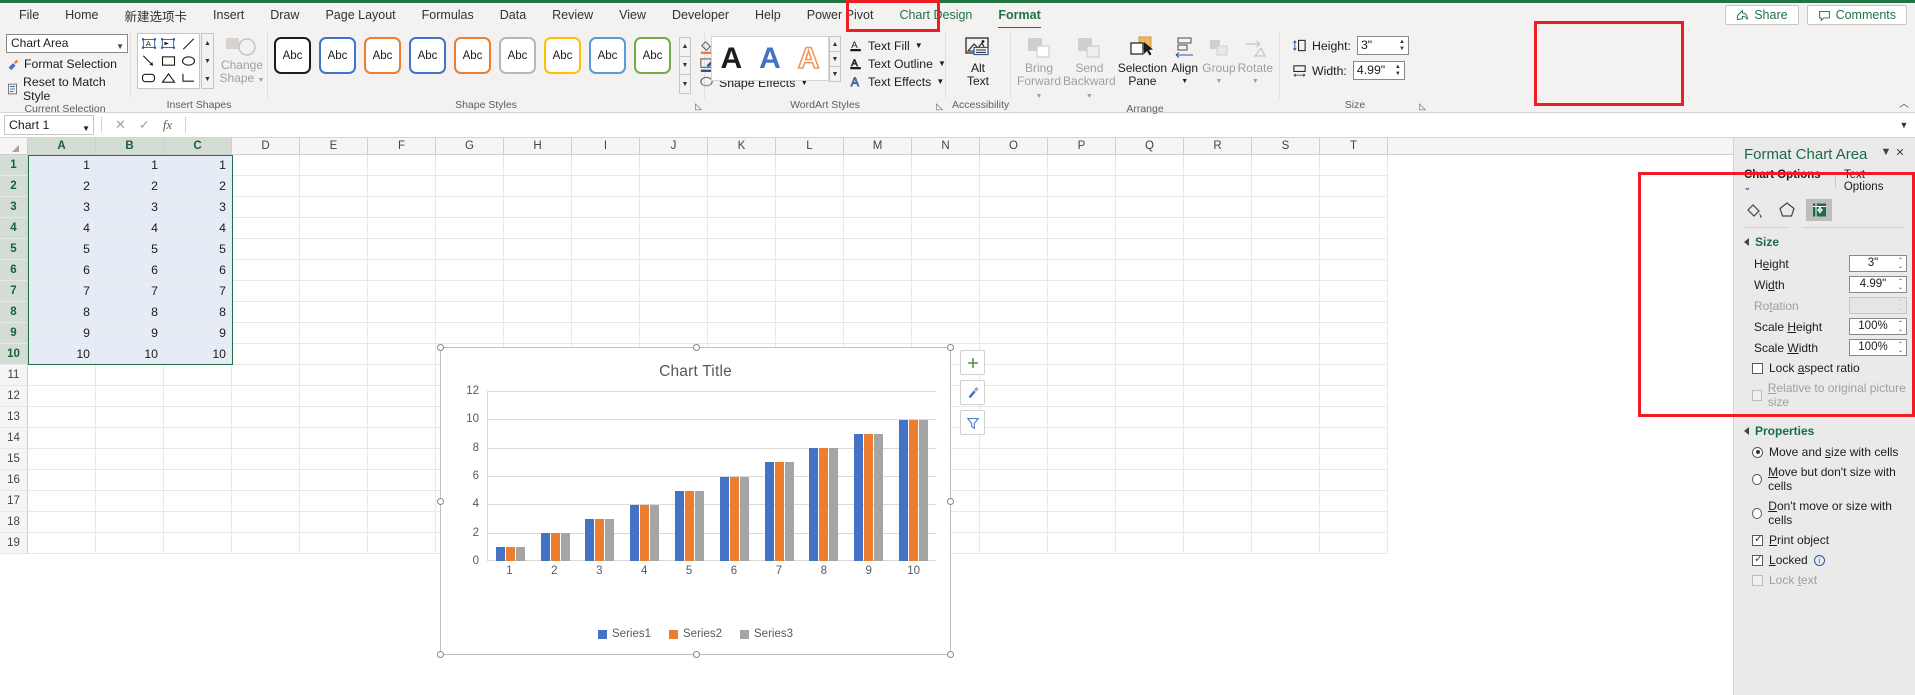  What do you see at coordinates (652, 55) in the screenshot?
I see `shape-style-swatch: Abc` at bounding box center [652, 55].